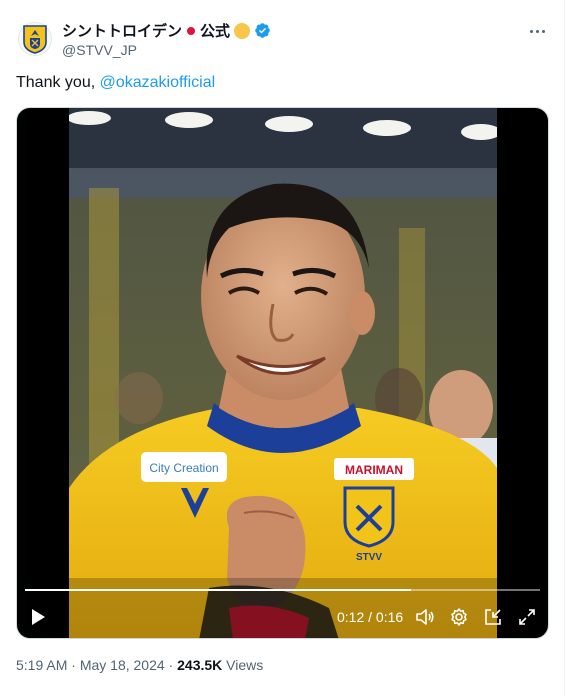  Describe the element at coordinates (374, 470) in the screenshot. I see `jersey-chest-sponsor: MARIMAN` at that location.